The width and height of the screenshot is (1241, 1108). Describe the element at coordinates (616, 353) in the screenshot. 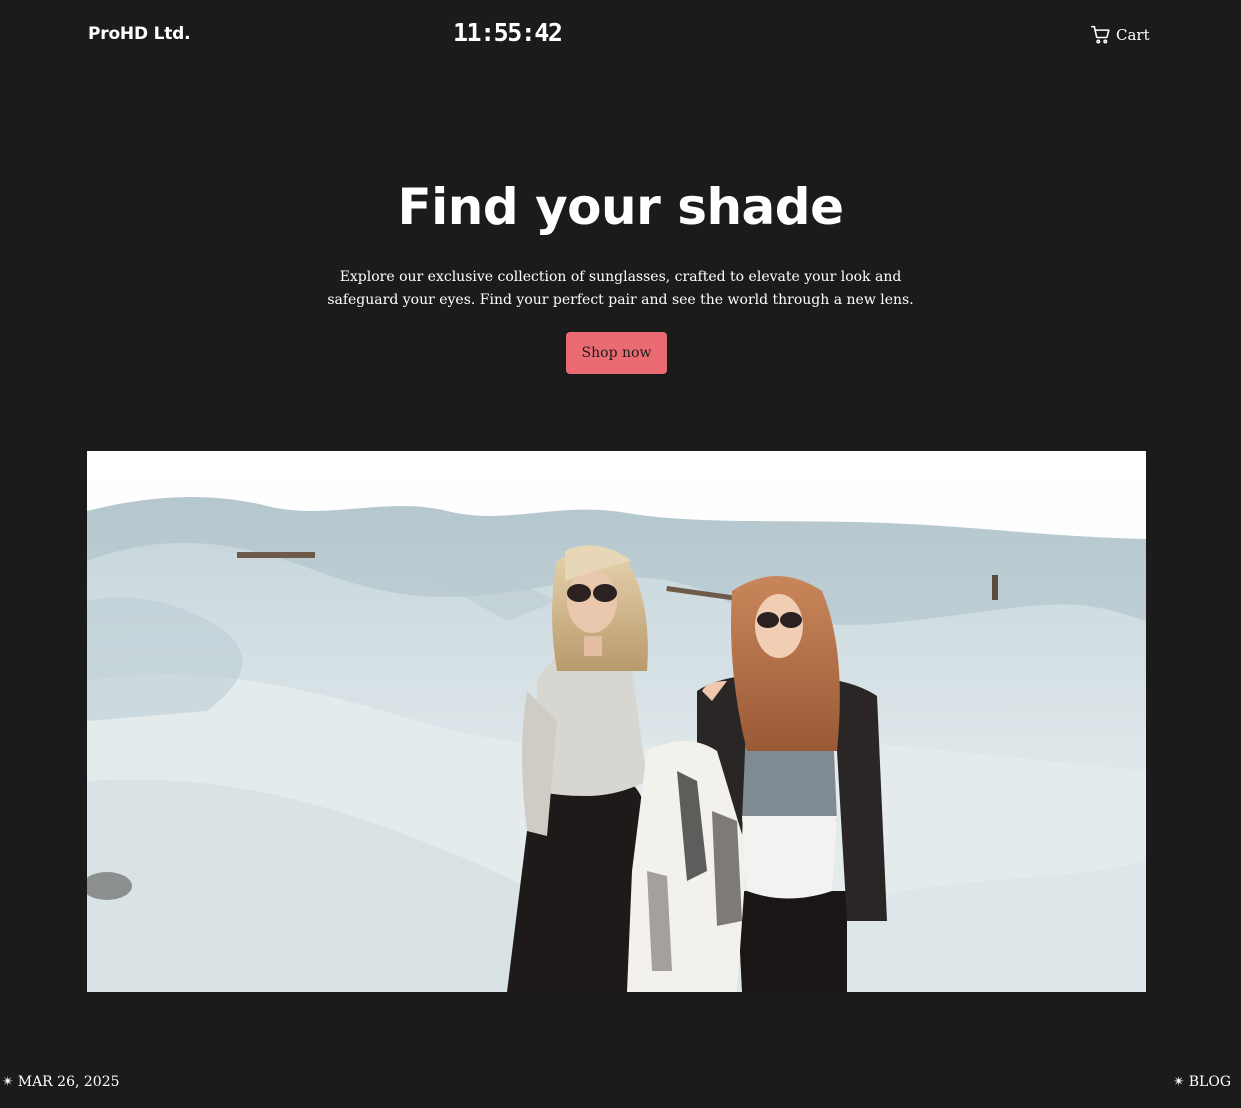

I see `shop-now-button: Shop now` at that location.